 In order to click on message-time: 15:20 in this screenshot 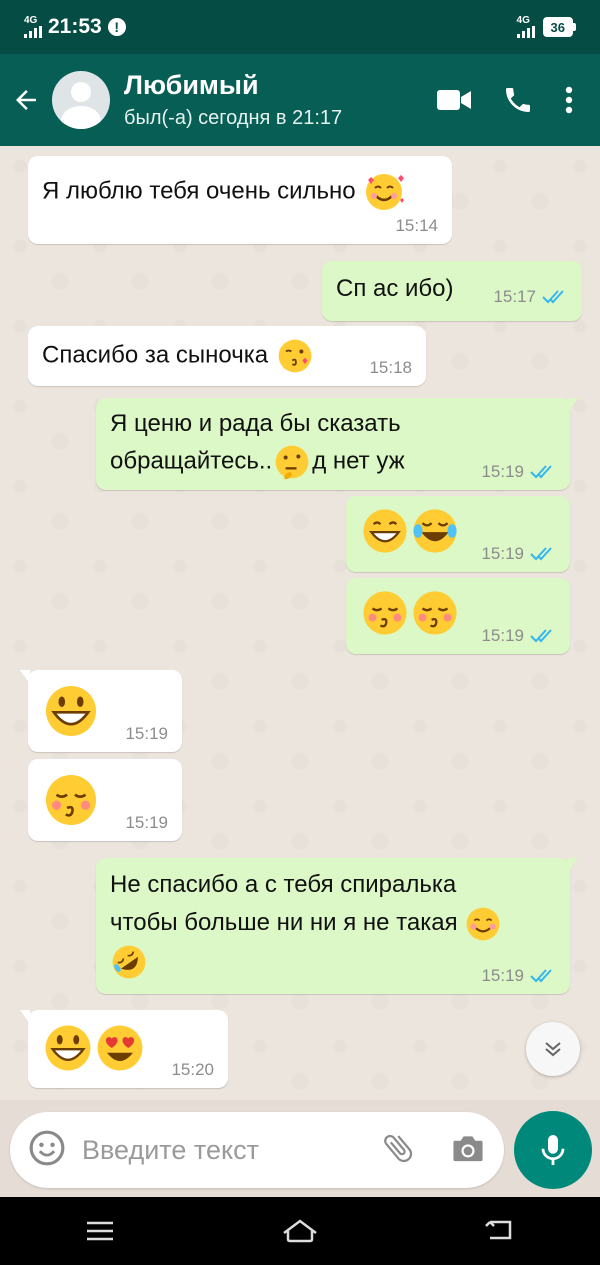, I will do `click(192, 1069)`.